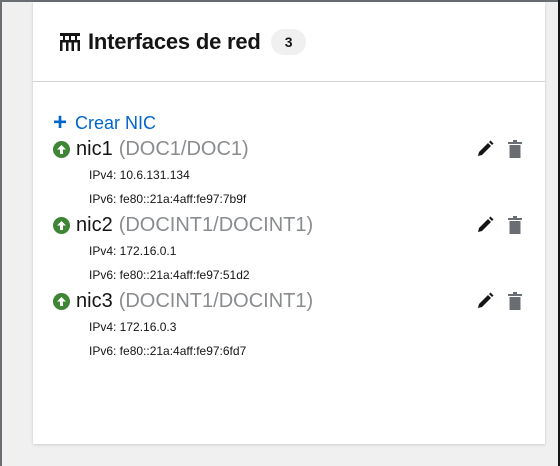 The width and height of the screenshot is (560, 466). I want to click on ipv6-address: IPv6: fe80::21a:4aff:fe97:51d2, so click(169, 275).